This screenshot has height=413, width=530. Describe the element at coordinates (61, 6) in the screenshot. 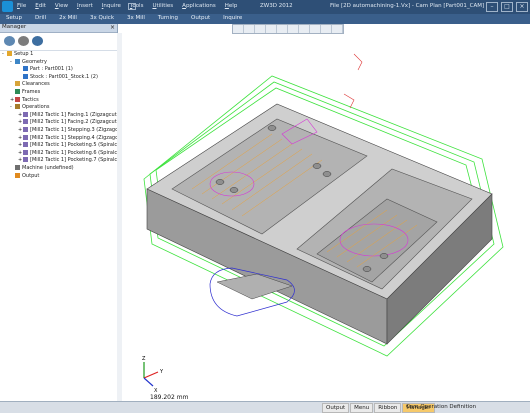

I see `menu-item-view: View` at that location.